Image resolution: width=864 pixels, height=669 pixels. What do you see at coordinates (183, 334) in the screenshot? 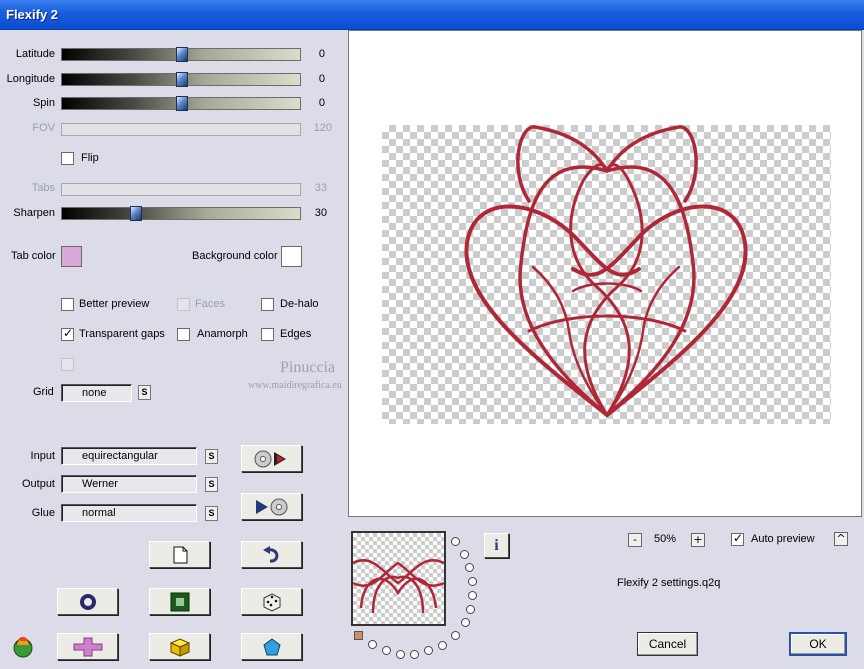
I see `anamorph-checkbox` at bounding box center [183, 334].